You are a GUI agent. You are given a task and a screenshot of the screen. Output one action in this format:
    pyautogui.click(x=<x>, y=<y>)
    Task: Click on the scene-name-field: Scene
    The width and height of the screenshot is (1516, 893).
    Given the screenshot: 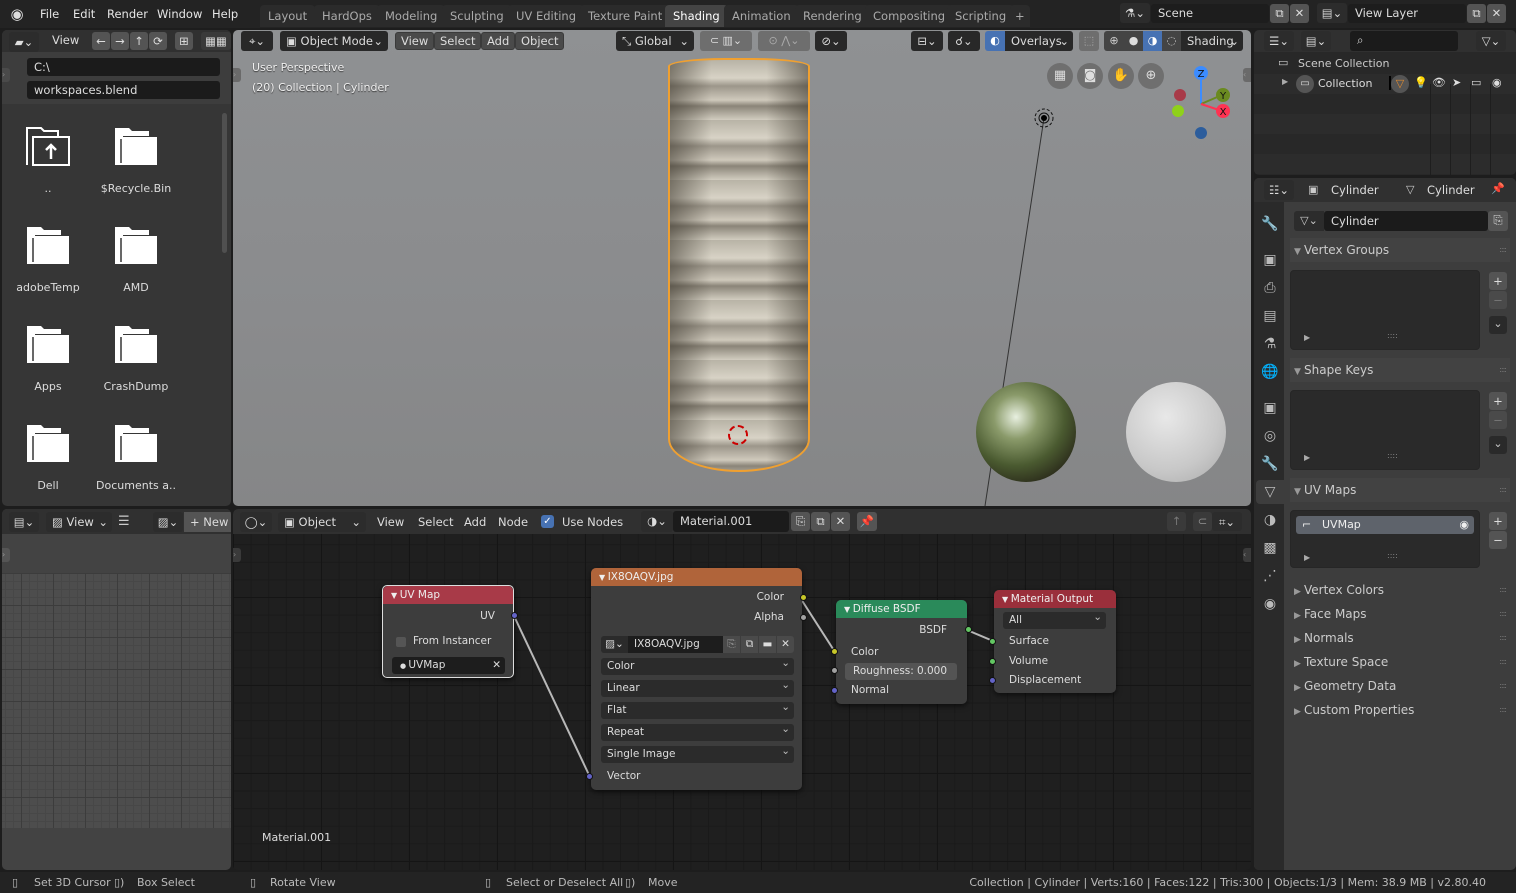 What is the action you would take?
    pyautogui.click(x=1210, y=13)
    